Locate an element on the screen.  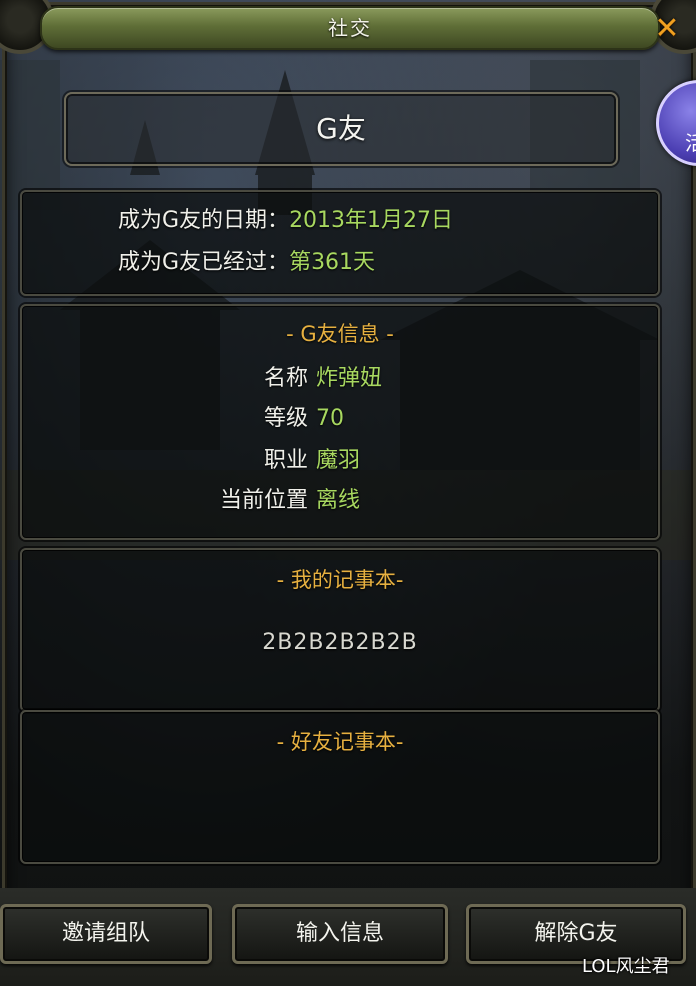
friend-name-box: G友 is located at coordinates (341, 129).